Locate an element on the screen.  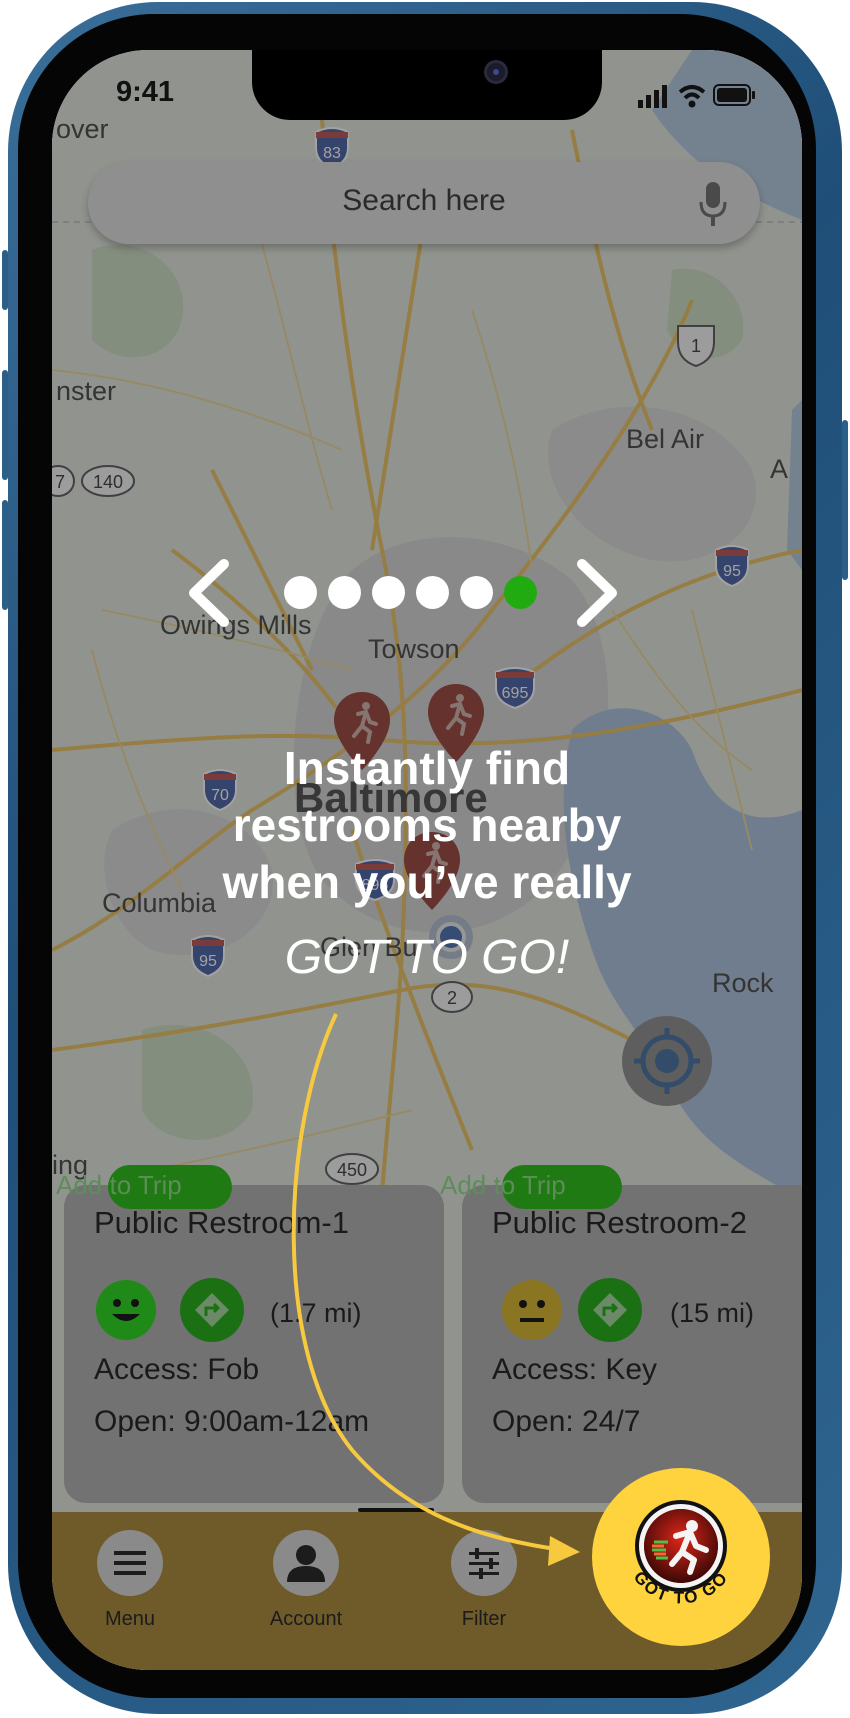
side-button is located at coordinates (845, 500).